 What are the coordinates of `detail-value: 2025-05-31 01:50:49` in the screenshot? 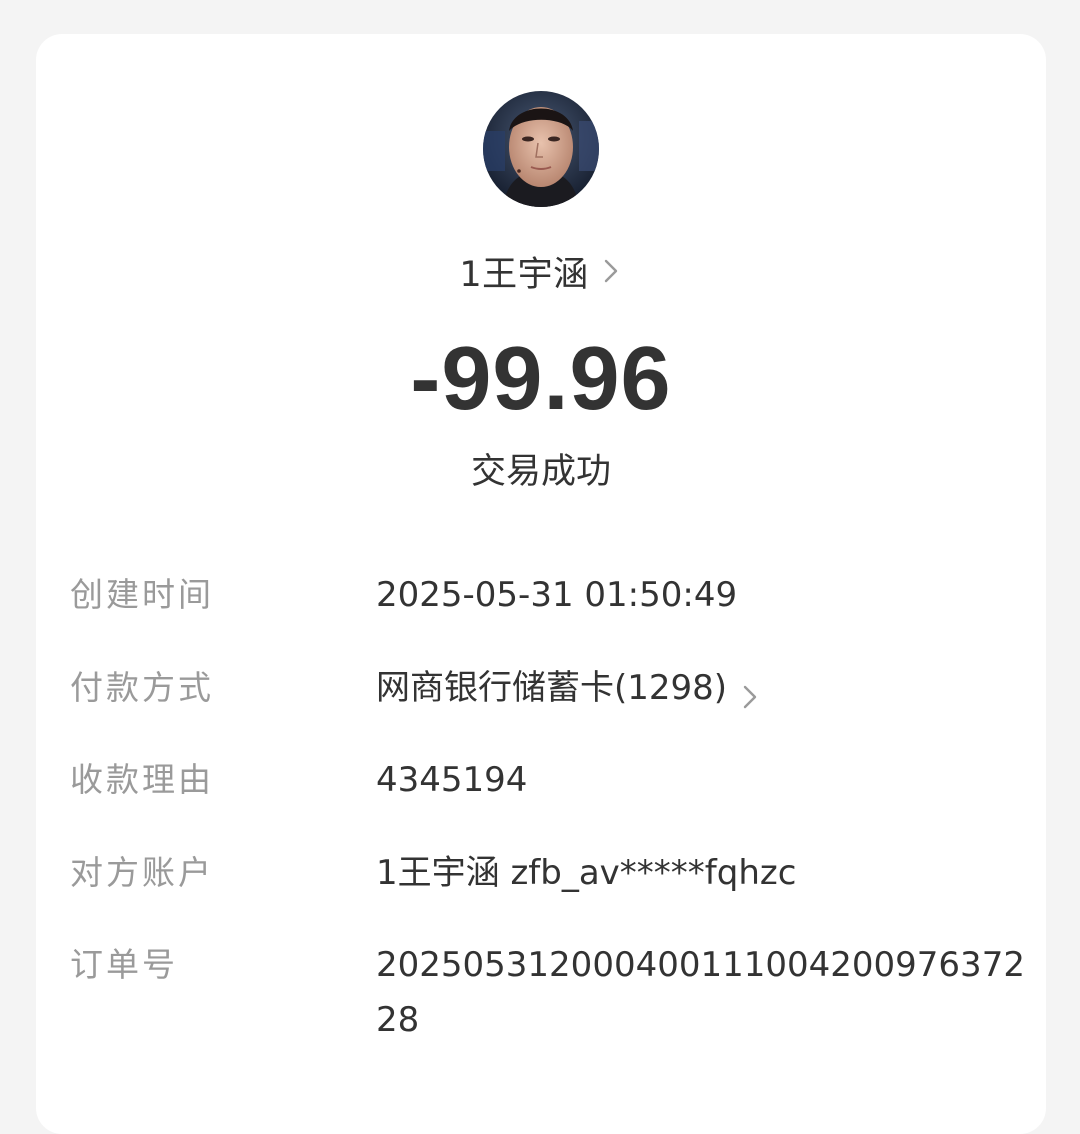 It's located at (557, 595).